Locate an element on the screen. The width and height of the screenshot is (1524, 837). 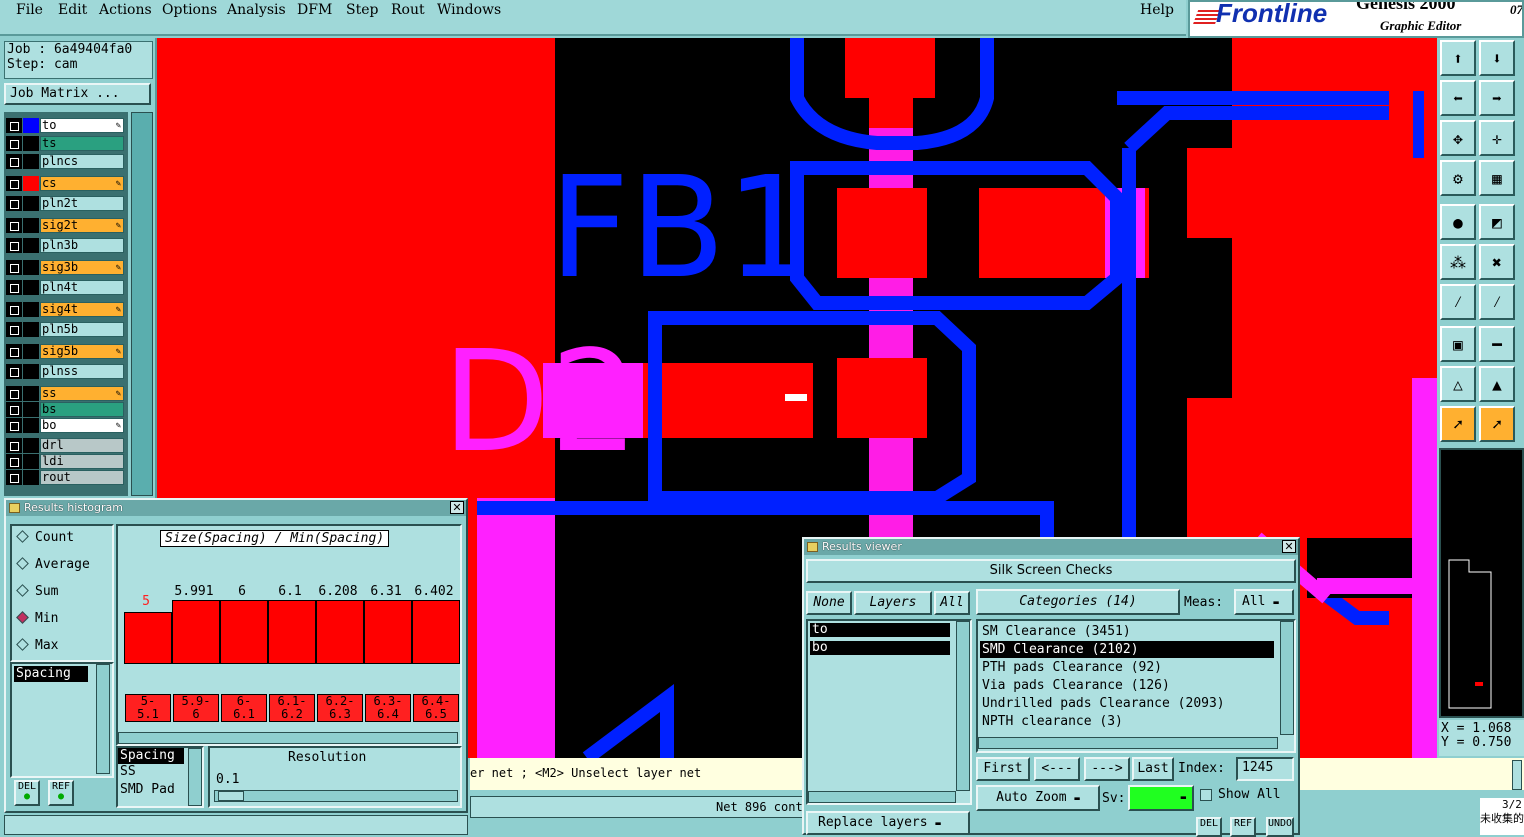
viewer-layer-list: to bo is located at coordinates (889, 712).